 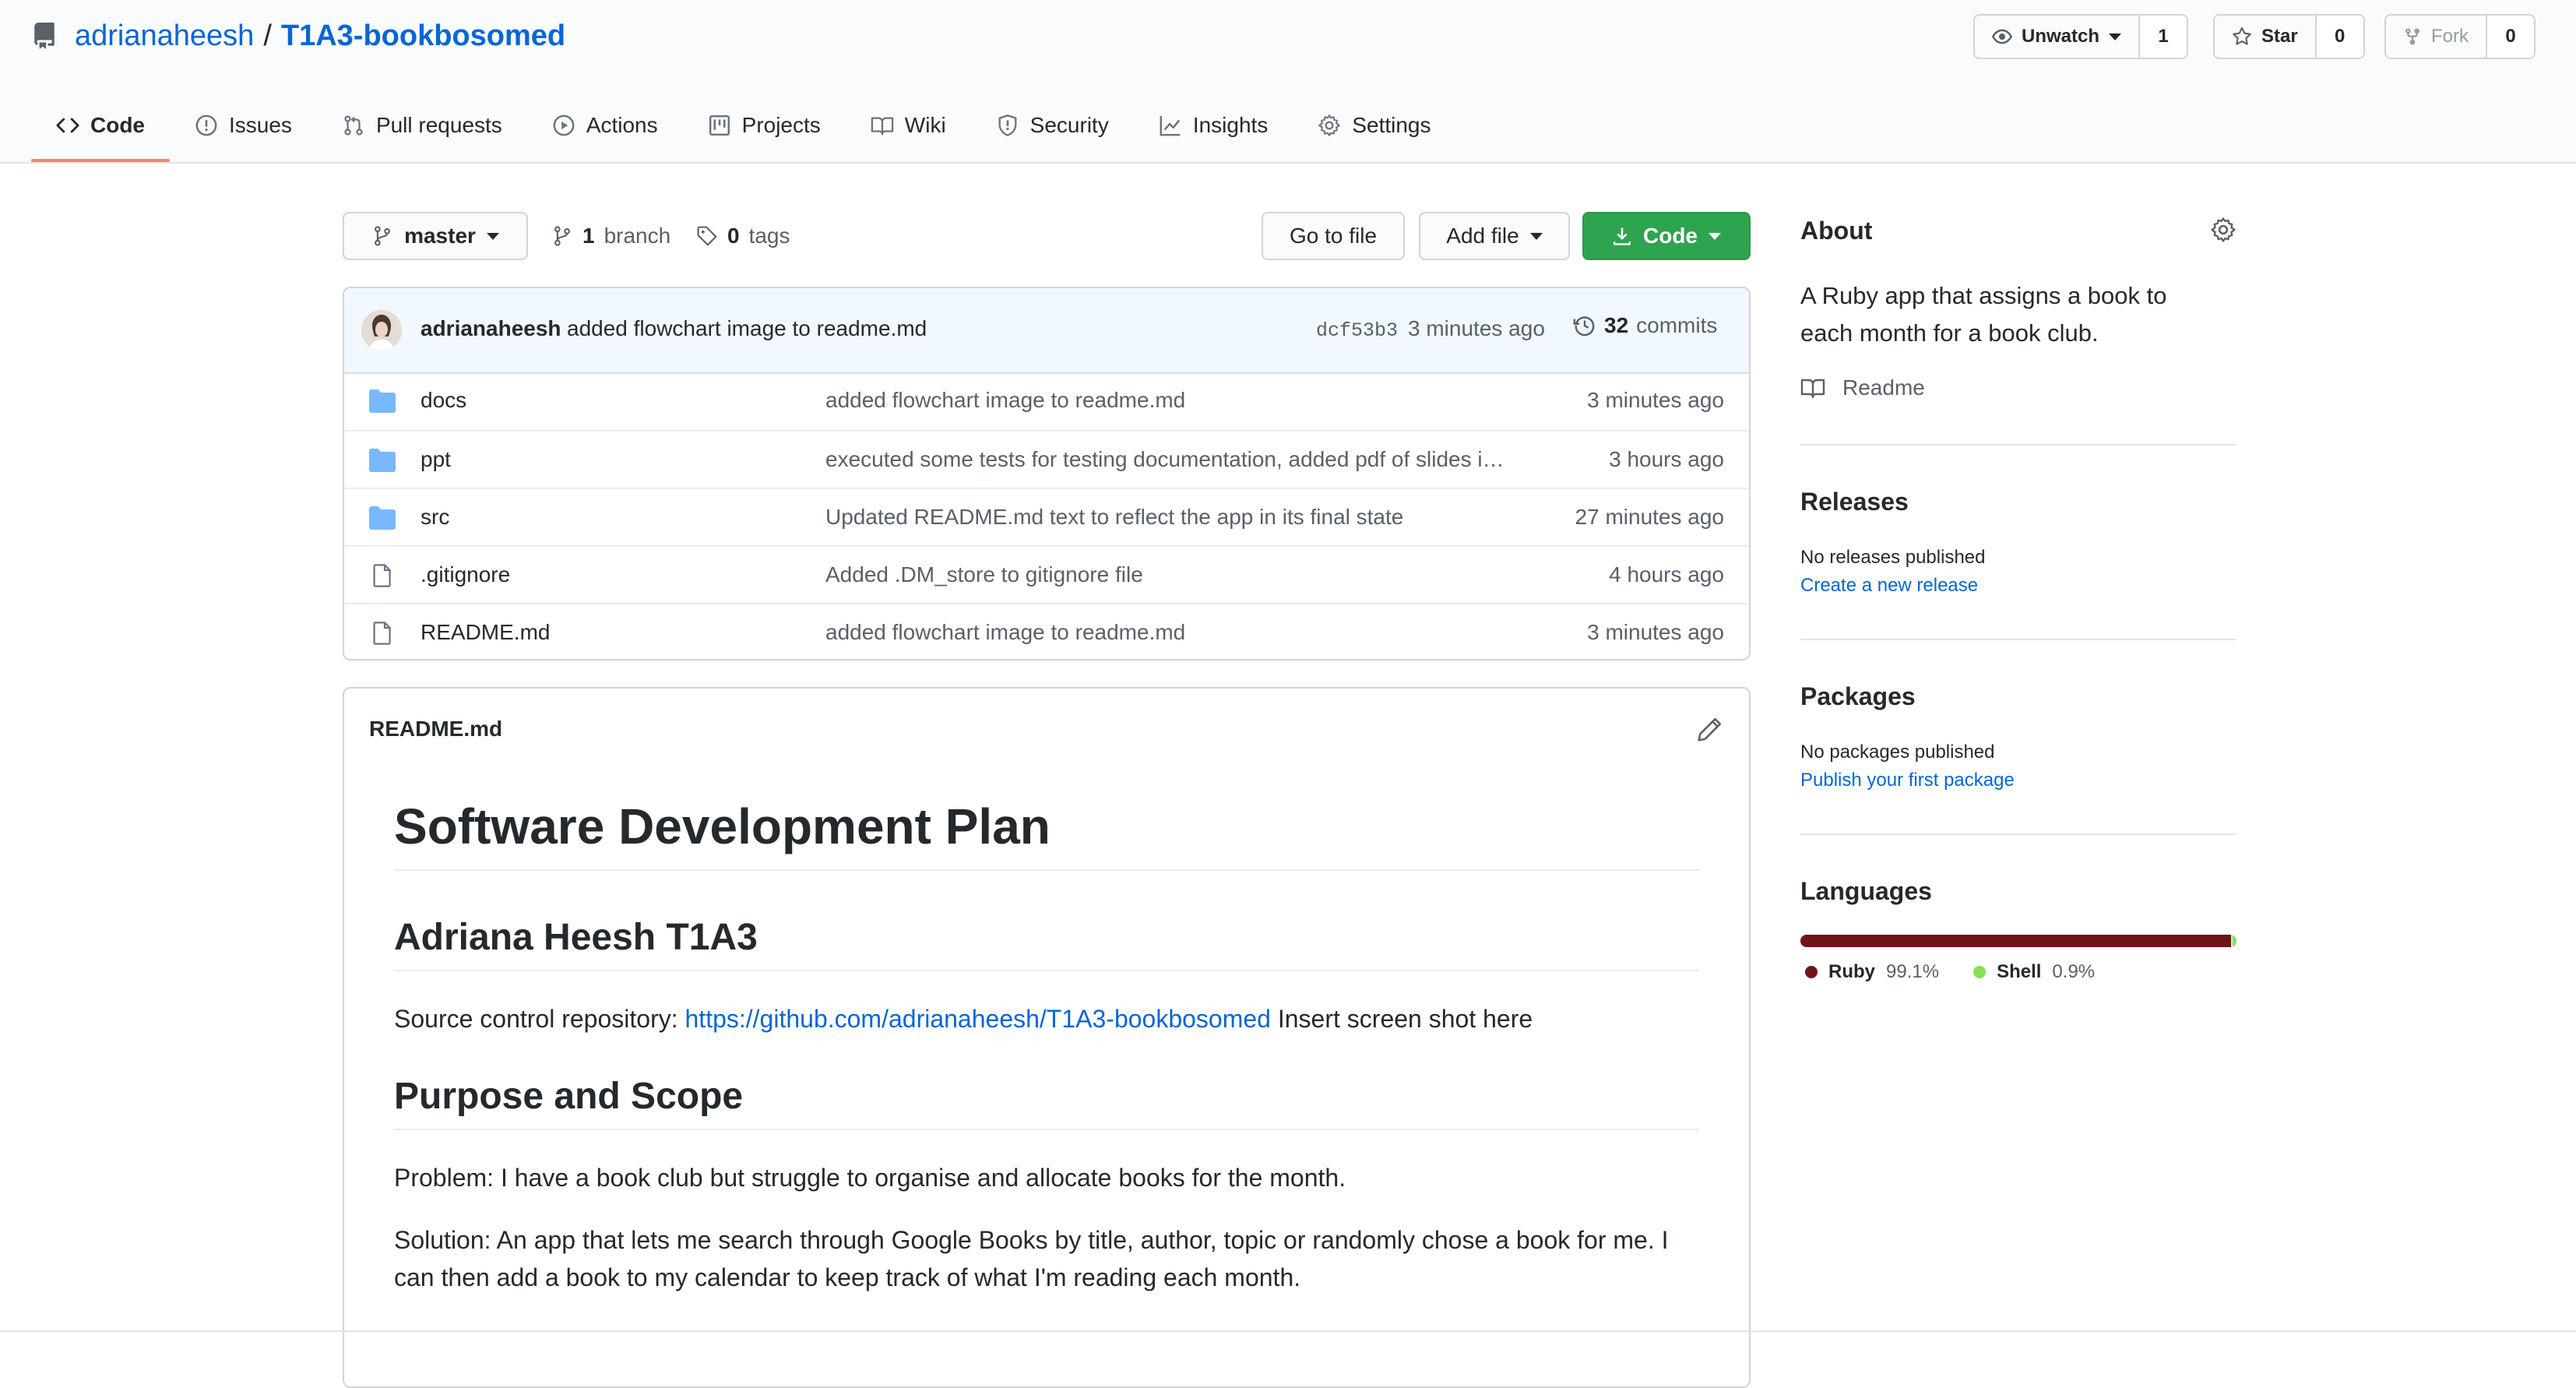 What do you see at coordinates (1374, 125) in the screenshot?
I see `tab-settings: Settings` at bounding box center [1374, 125].